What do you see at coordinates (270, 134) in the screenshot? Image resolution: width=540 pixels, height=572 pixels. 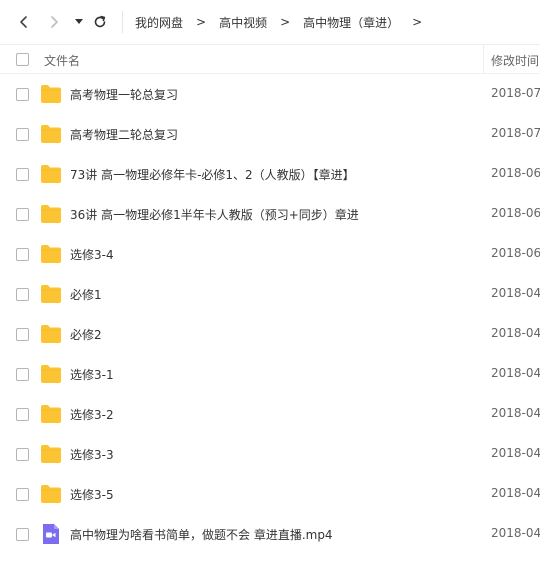 I see `file-row: 高考物理二轮总复习 2018-07-` at bounding box center [270, 134].